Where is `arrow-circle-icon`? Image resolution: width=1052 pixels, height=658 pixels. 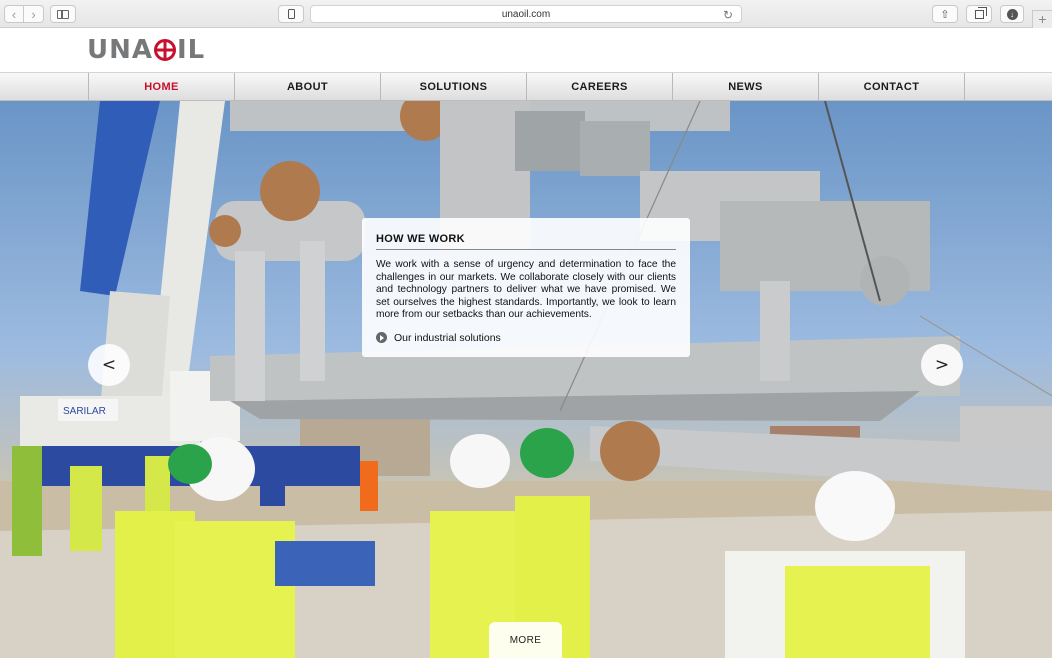
arrow-circle-icon is located at coordinates (381, 338).